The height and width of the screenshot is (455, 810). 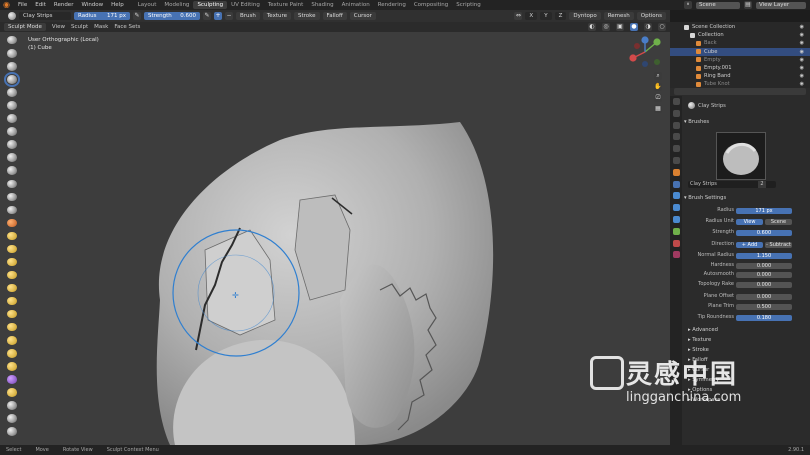 What do you see at coordinates (764, 317) in the screenshot?
I see `property-value-field: 0.180` at bounding box center [764, 317].